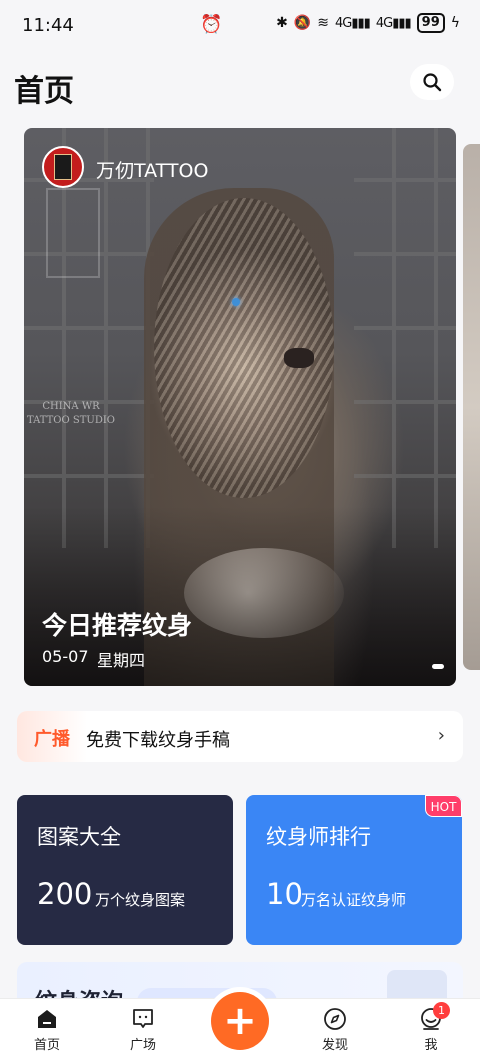  What do you see at coordinates (52, 736) in the screenshot?
I see `broadcast-tag: 广播` at bounding box center [52, 736].